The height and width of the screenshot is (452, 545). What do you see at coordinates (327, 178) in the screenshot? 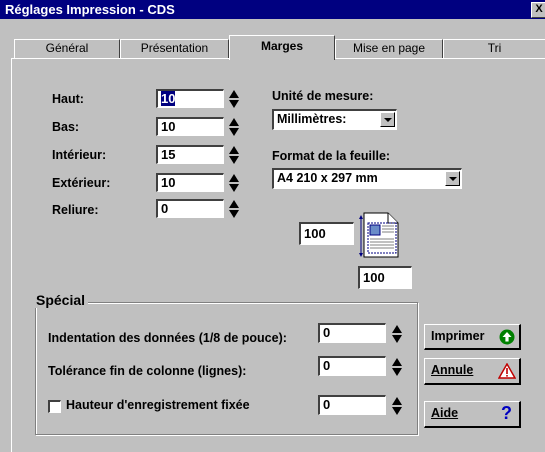
I see `paper-select-value: A4 210 x 297 mm` at bounding box center [327, 178].